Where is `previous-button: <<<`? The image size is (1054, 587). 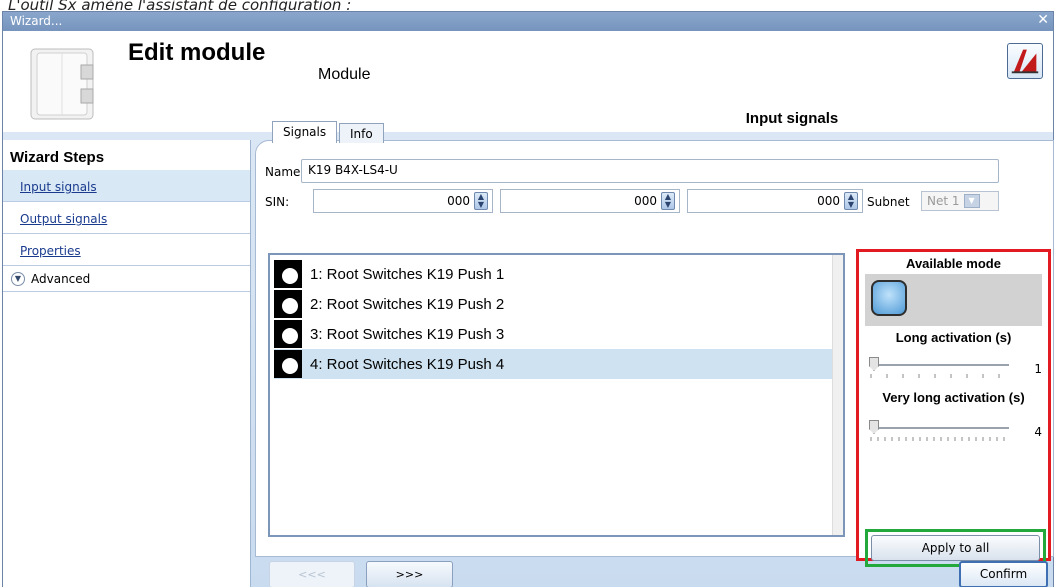 previous-button: <<< is located at coordinates (312, 574).